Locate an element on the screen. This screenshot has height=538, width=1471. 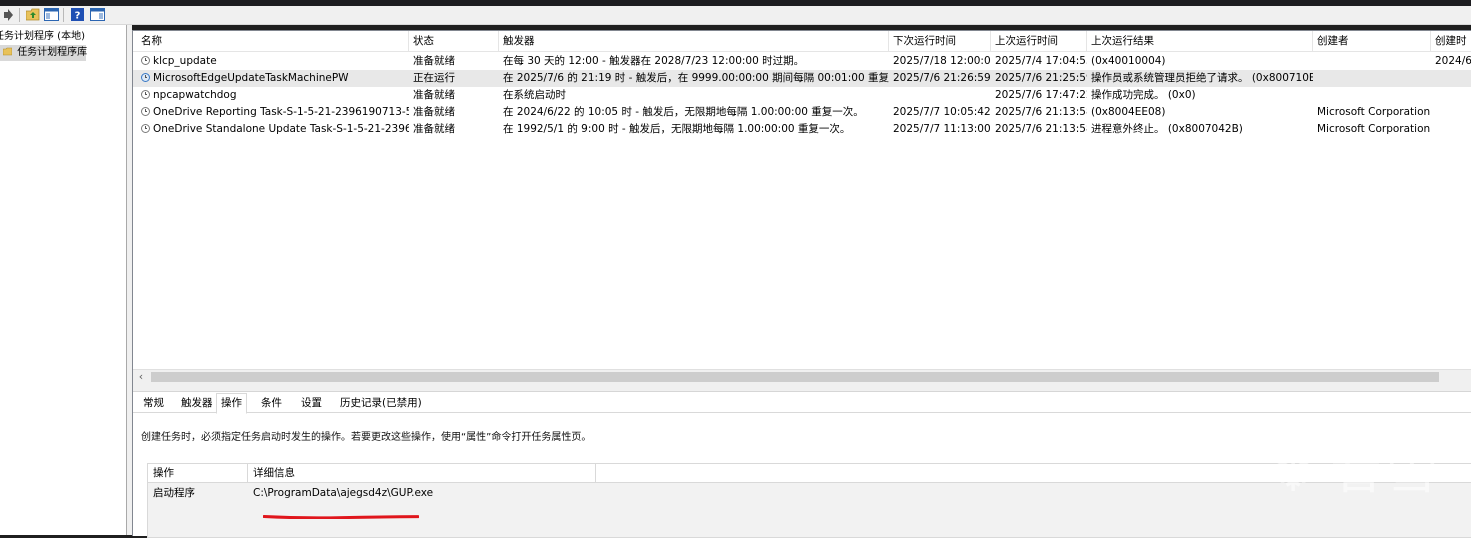
forward-arrow-icon is located at coordinates (8, 14).